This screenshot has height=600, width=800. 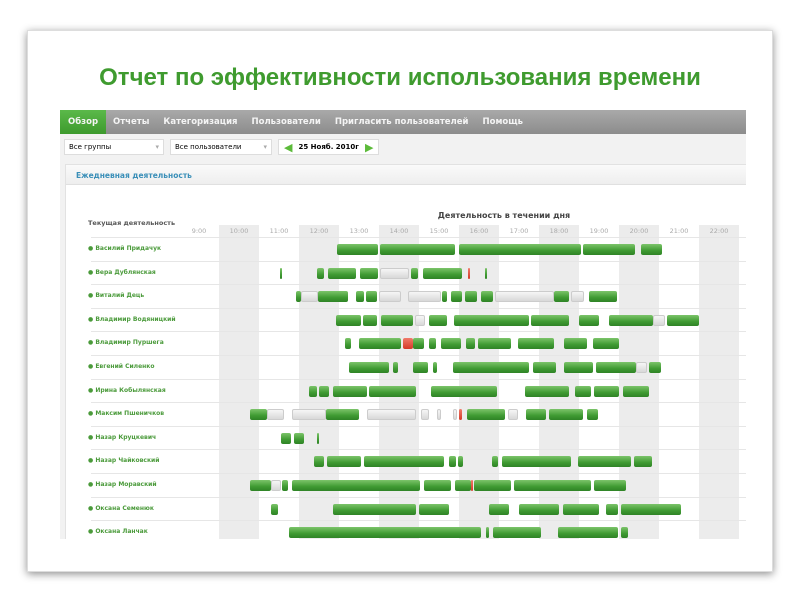 What do you see at coordinates (402, 122) in the screenshot?
I see `nav-tab-4: Пригласить пользователей` at bounding box center [402, 122].